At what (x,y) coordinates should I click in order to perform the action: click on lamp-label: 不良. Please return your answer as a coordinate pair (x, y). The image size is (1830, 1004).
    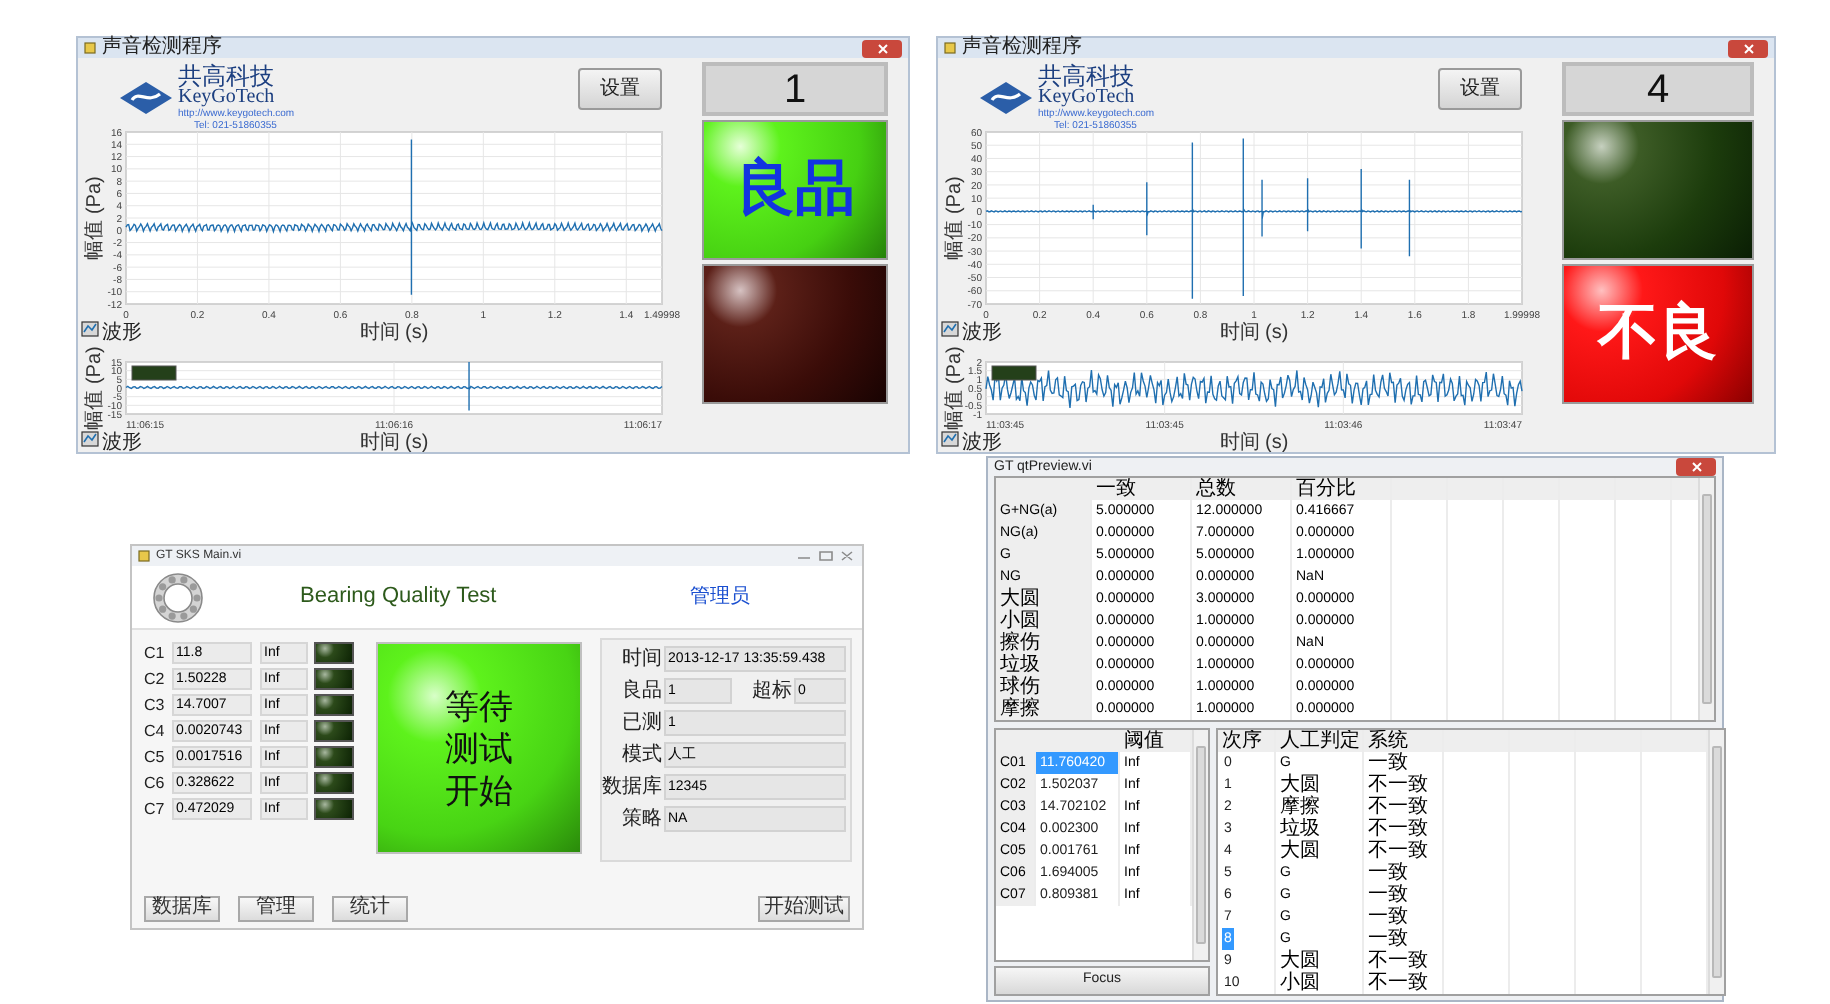
    Looking at the image, I should click on (1658, 334).